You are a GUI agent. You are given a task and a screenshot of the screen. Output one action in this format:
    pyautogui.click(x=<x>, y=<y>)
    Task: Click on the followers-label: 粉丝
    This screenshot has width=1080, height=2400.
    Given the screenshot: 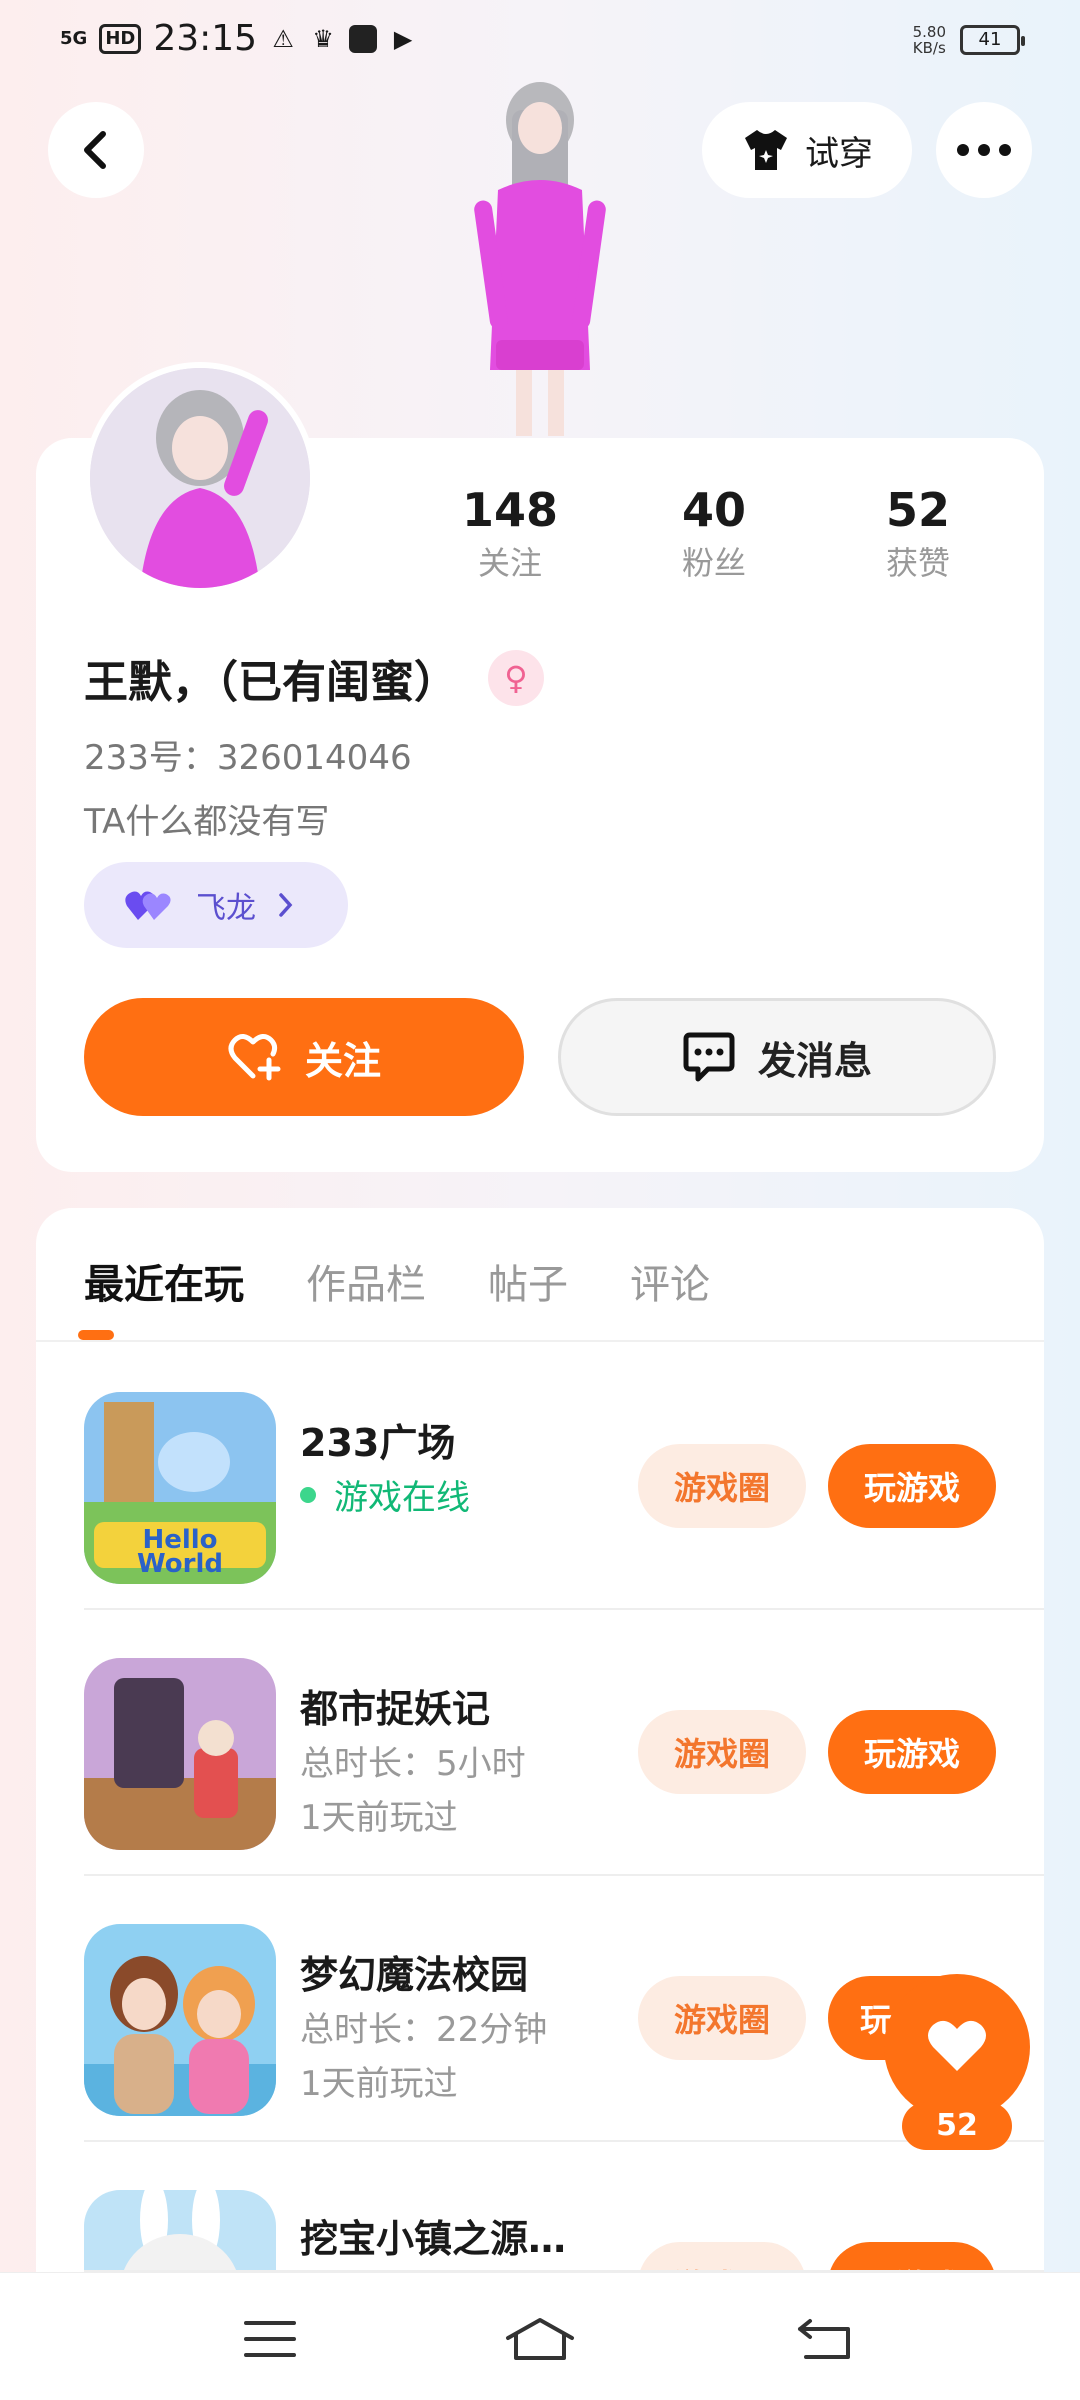 What is the action you would take?
    pyautogui.click(x=713, y=563)
    